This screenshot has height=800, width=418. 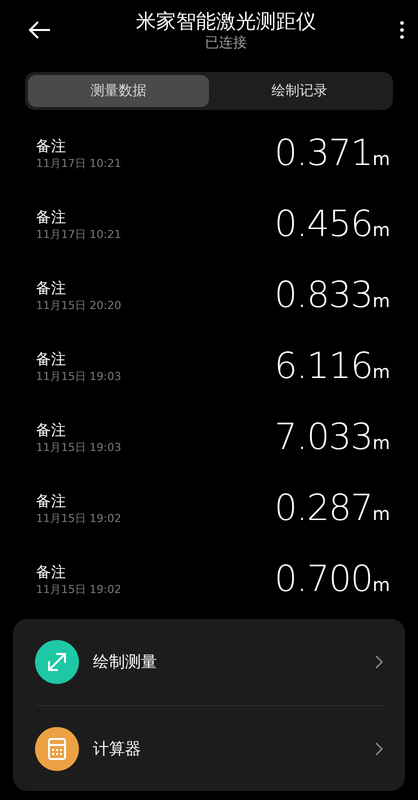 I want to click on connection-status: 已连接, so click(x=226, y=43).